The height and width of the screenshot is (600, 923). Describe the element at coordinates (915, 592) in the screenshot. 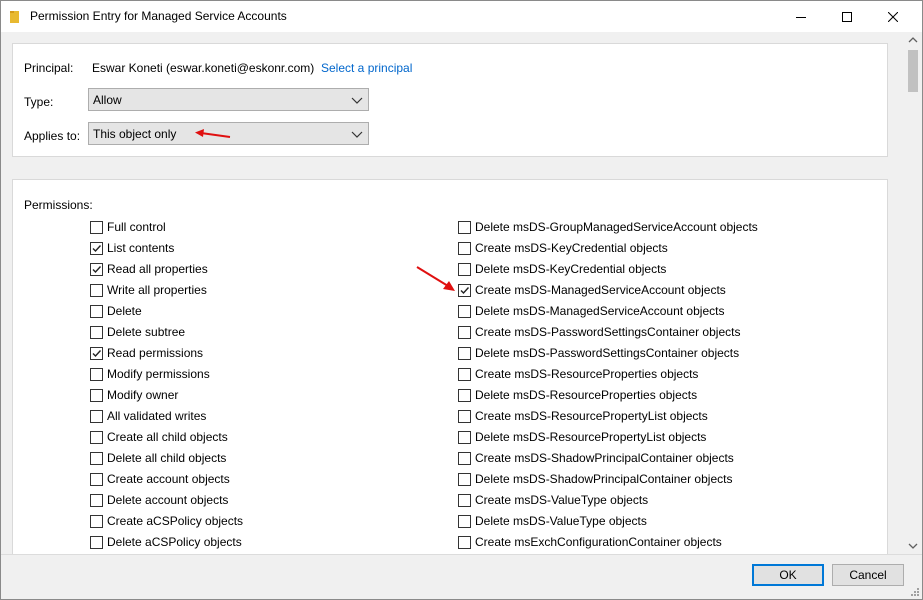

I see `resize-grip-icon` at that location.